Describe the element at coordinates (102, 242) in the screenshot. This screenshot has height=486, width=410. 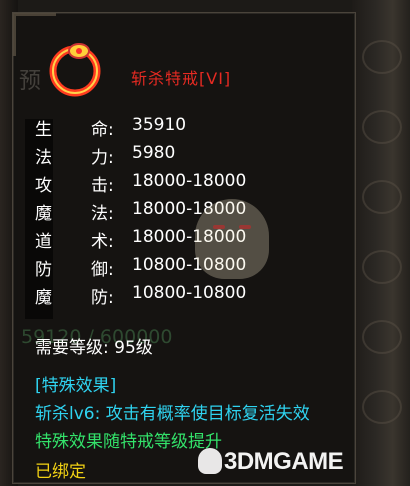
I see `stat-label: 术:` at that location.